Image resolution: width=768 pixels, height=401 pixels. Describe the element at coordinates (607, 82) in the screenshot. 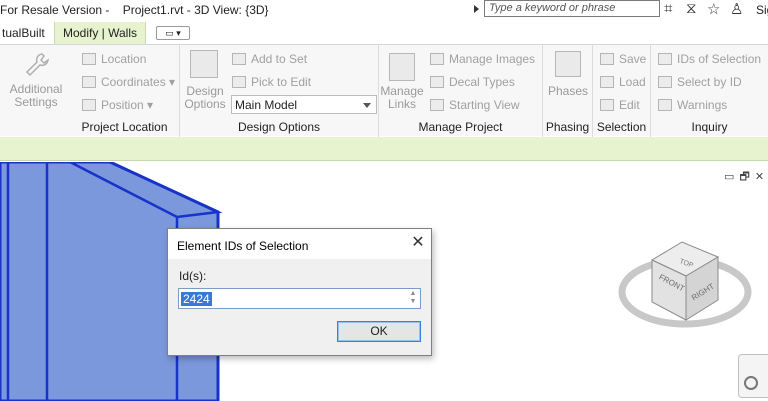

I see `load-selection-icon` at that location.